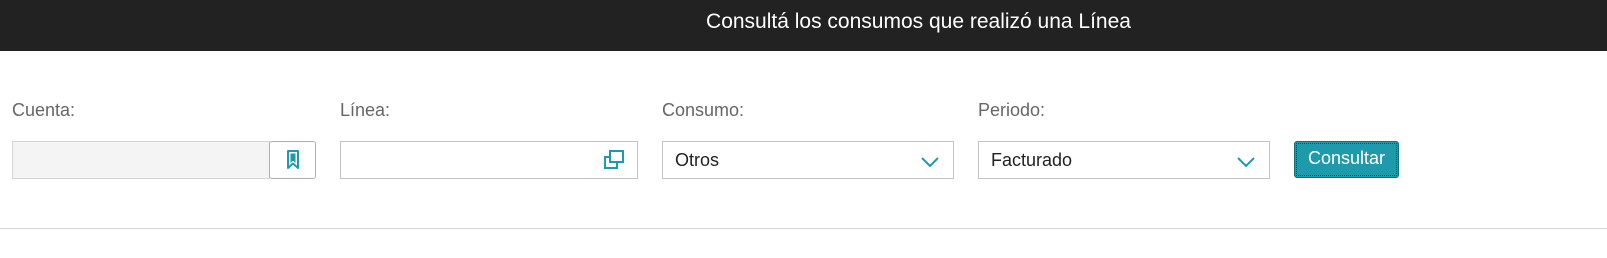 The image size is (1607, 258). Describe the element at coordinates (703, 110) in the screenshot. I see `consumo-label: Consumo:` at that location.